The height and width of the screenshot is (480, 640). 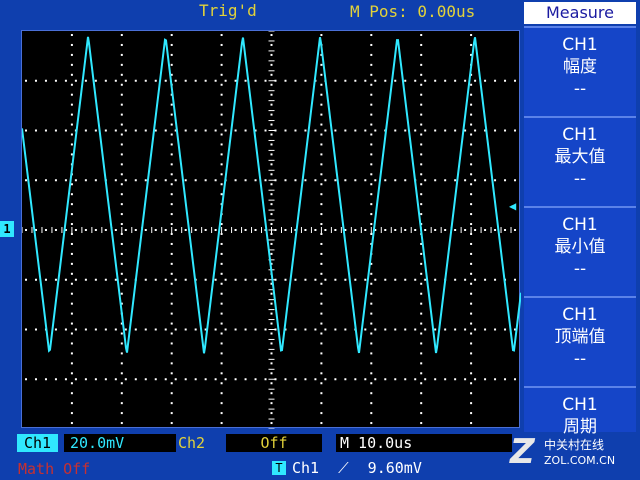 What do you see at coordinates (580, 161) in the screenshot?
I see `measure-item-max: CH1 最大值 --` at bounding box center [580, 161].